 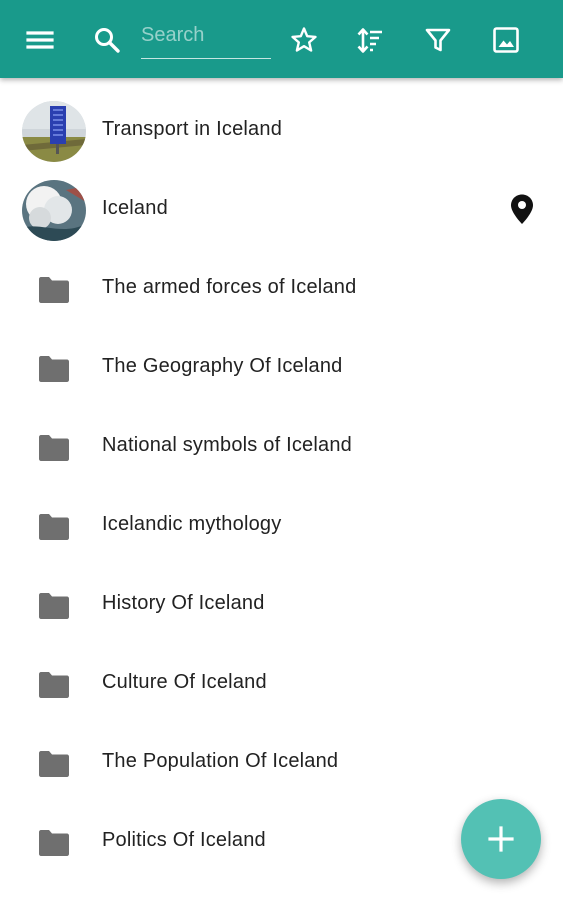 I want to click on item-label: National symbols of Iceland, so click(x=227, y=445).